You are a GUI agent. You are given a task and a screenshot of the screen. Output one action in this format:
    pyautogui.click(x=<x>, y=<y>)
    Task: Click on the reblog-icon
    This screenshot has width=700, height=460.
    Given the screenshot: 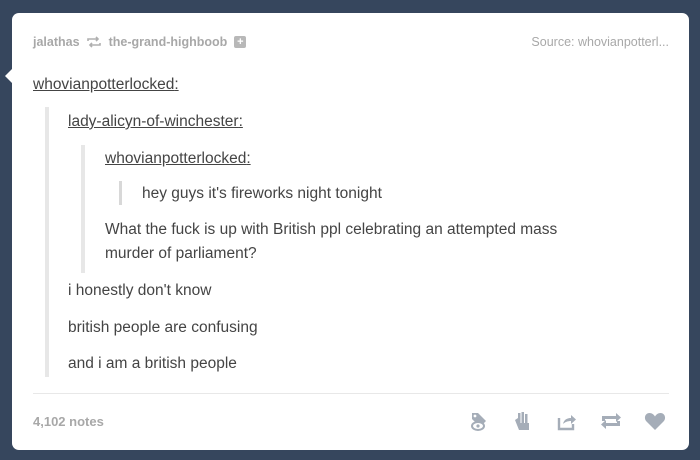 What is the action you would take?
    pyautogui.click(x=611, y=421)
    